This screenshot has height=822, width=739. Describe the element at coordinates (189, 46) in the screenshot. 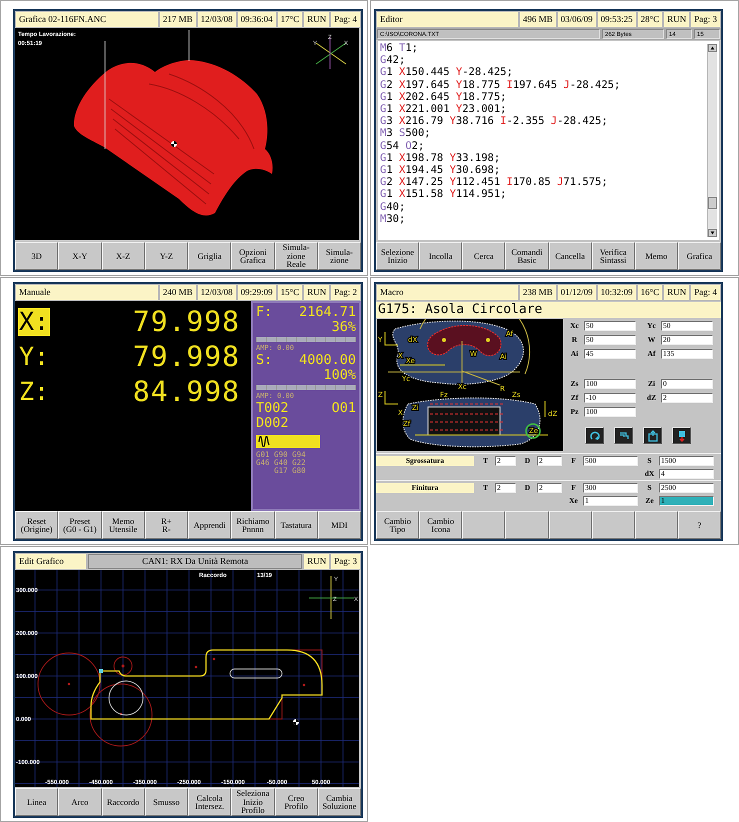

I see `guide-line` at that location.